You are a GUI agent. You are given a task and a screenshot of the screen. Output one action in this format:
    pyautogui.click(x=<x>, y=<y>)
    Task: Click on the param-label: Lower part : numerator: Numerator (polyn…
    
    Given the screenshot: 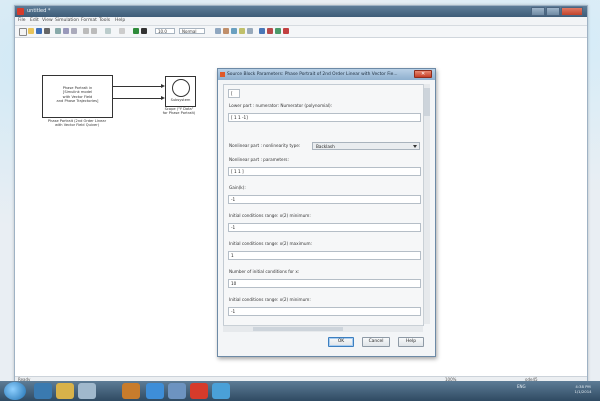 What is the action you would take?
    pyautogui.click(x=281, y=105)
    